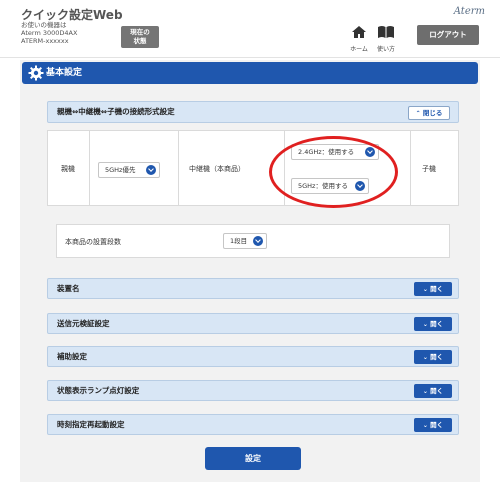 This screenshot has height=482, width=500. Describe the element at coordinates (253, 458) in the screenshot. I see `submit-button: 設定` at that location.